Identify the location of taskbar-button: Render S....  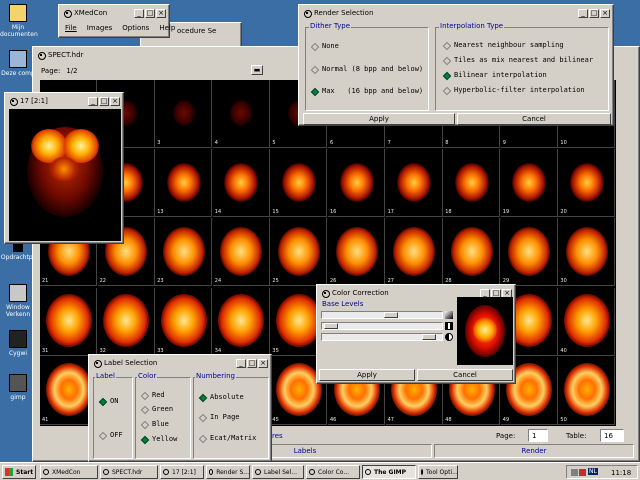
(228, 472).